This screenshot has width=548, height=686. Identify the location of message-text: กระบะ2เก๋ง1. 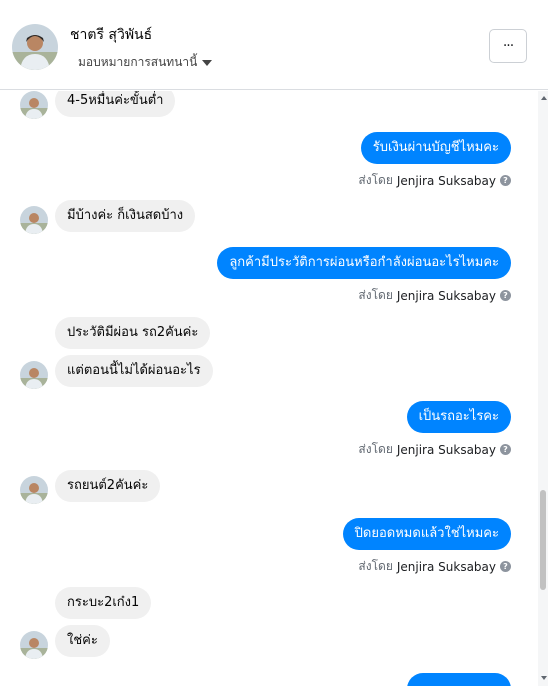
(103, 602).